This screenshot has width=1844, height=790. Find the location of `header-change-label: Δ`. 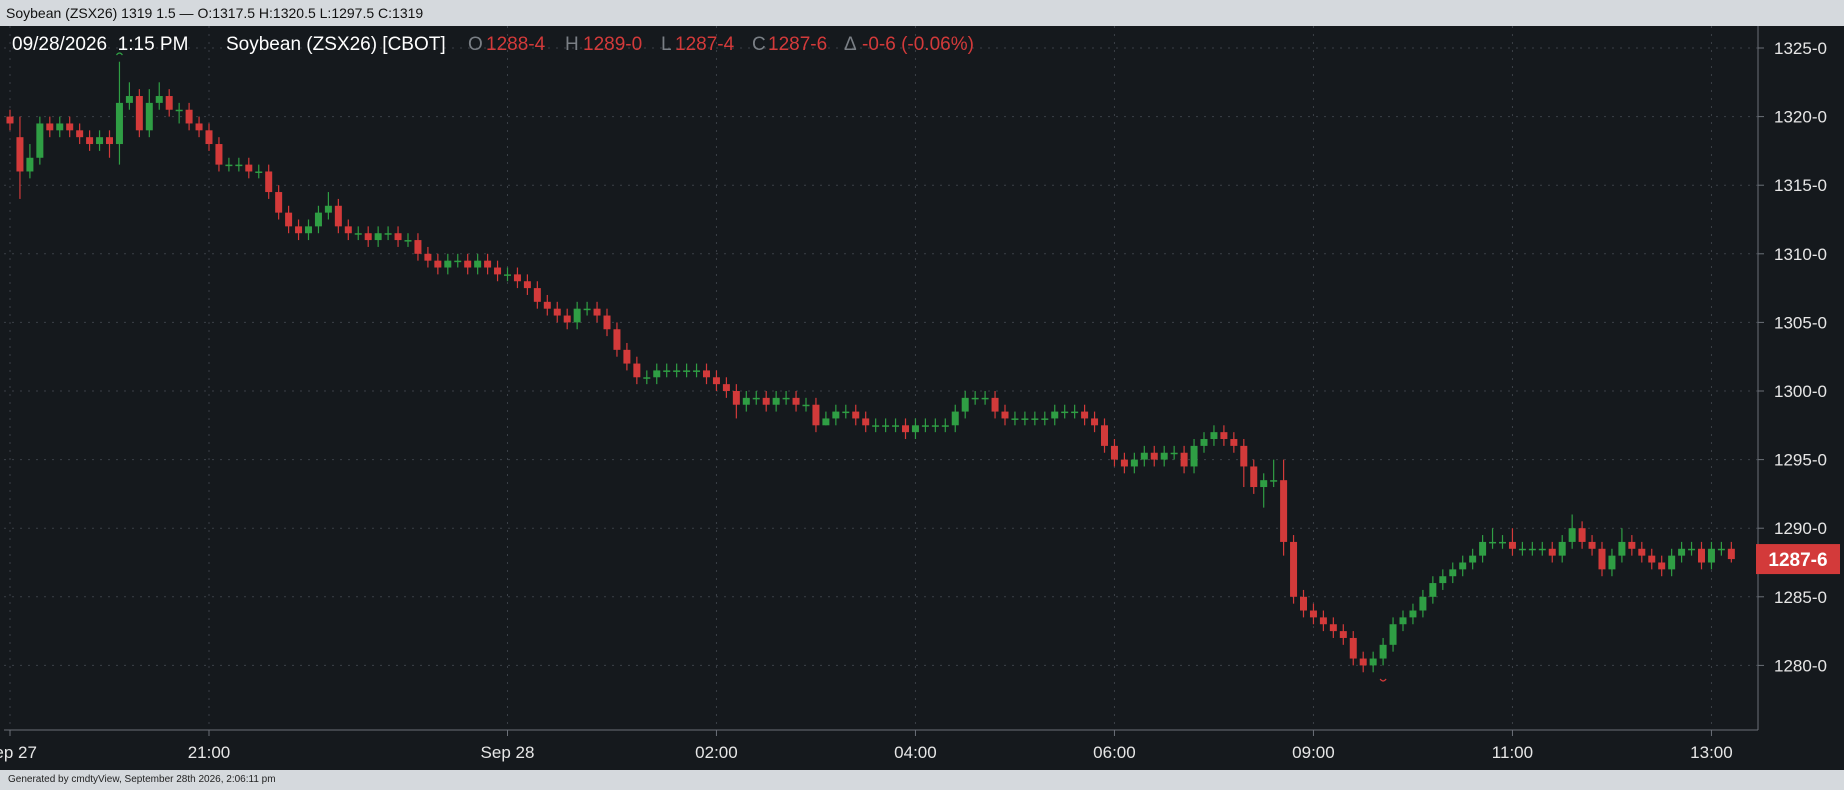

header-change-label: Δ is located at coordinates (850, 44).